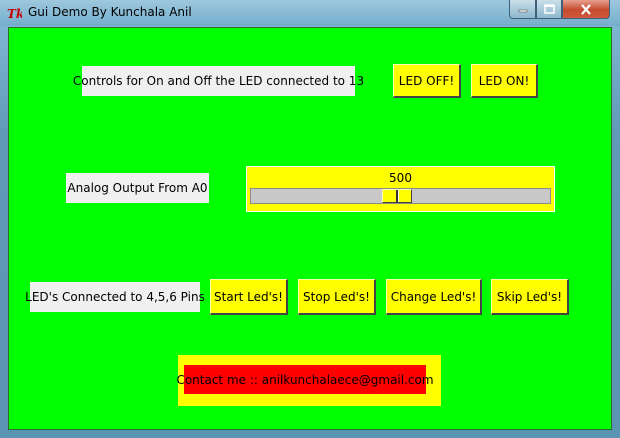 Image resolution: width=620 pixels, height=438 pixels. I want to click on contact-label: Contact me :: anilkunchalaece@gmail.com, so click(305, 379).